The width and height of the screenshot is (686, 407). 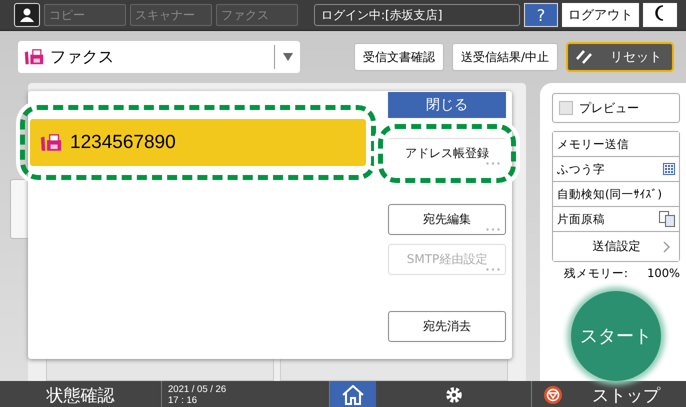 I want to click on app-label: ファクス, so click(x=82, y=57).